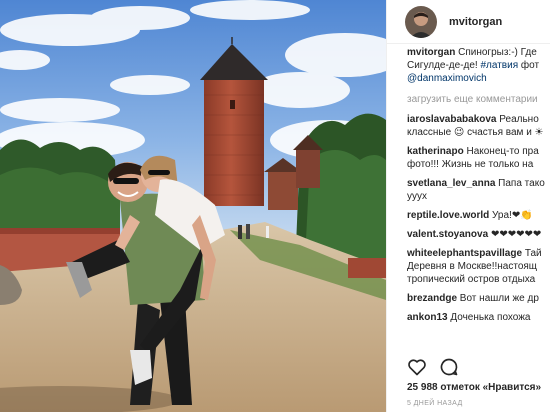 Image resolution: width=550 pixels, height=412 pixels. Describe the element at coordinates (435, 151) in the screenshot. I see `comment-username: katherinapo` at that location.